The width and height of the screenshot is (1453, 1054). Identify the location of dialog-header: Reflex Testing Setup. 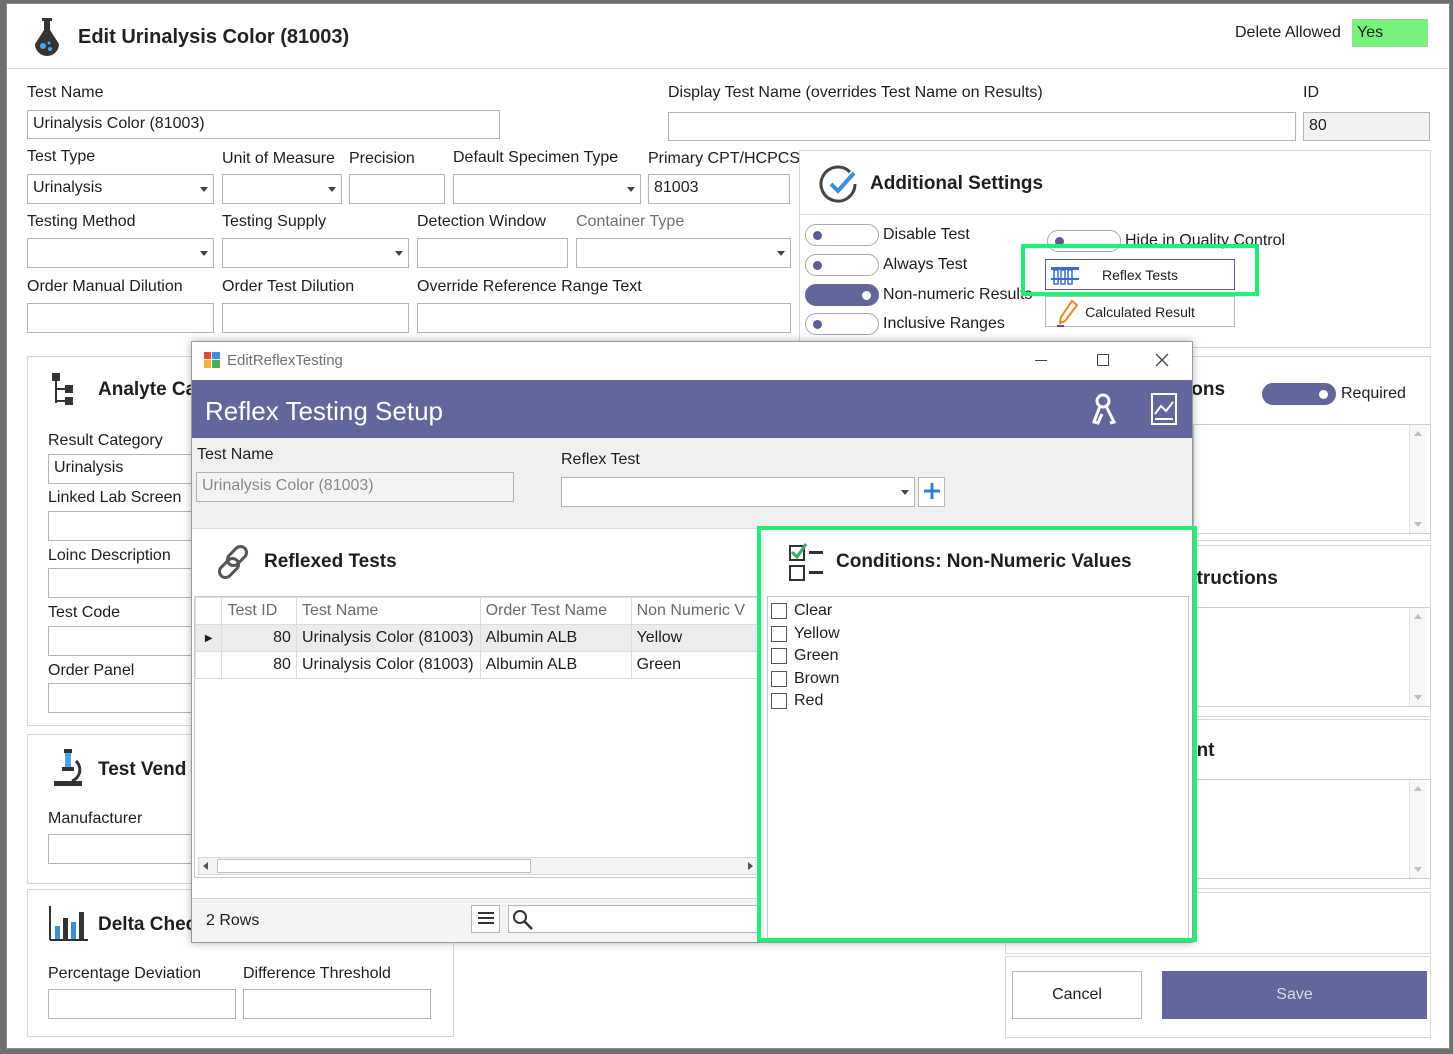
(692, 409).